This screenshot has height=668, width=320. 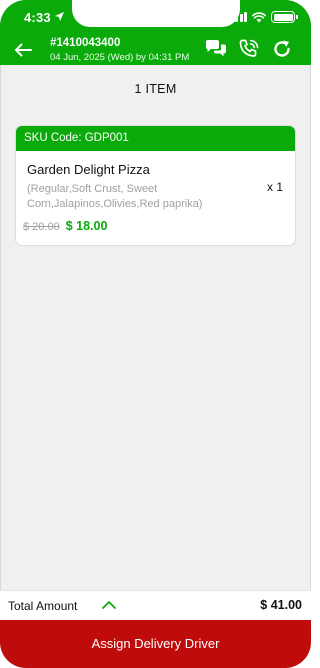 I want to click on signal-icon, so click(x=238, y=17).